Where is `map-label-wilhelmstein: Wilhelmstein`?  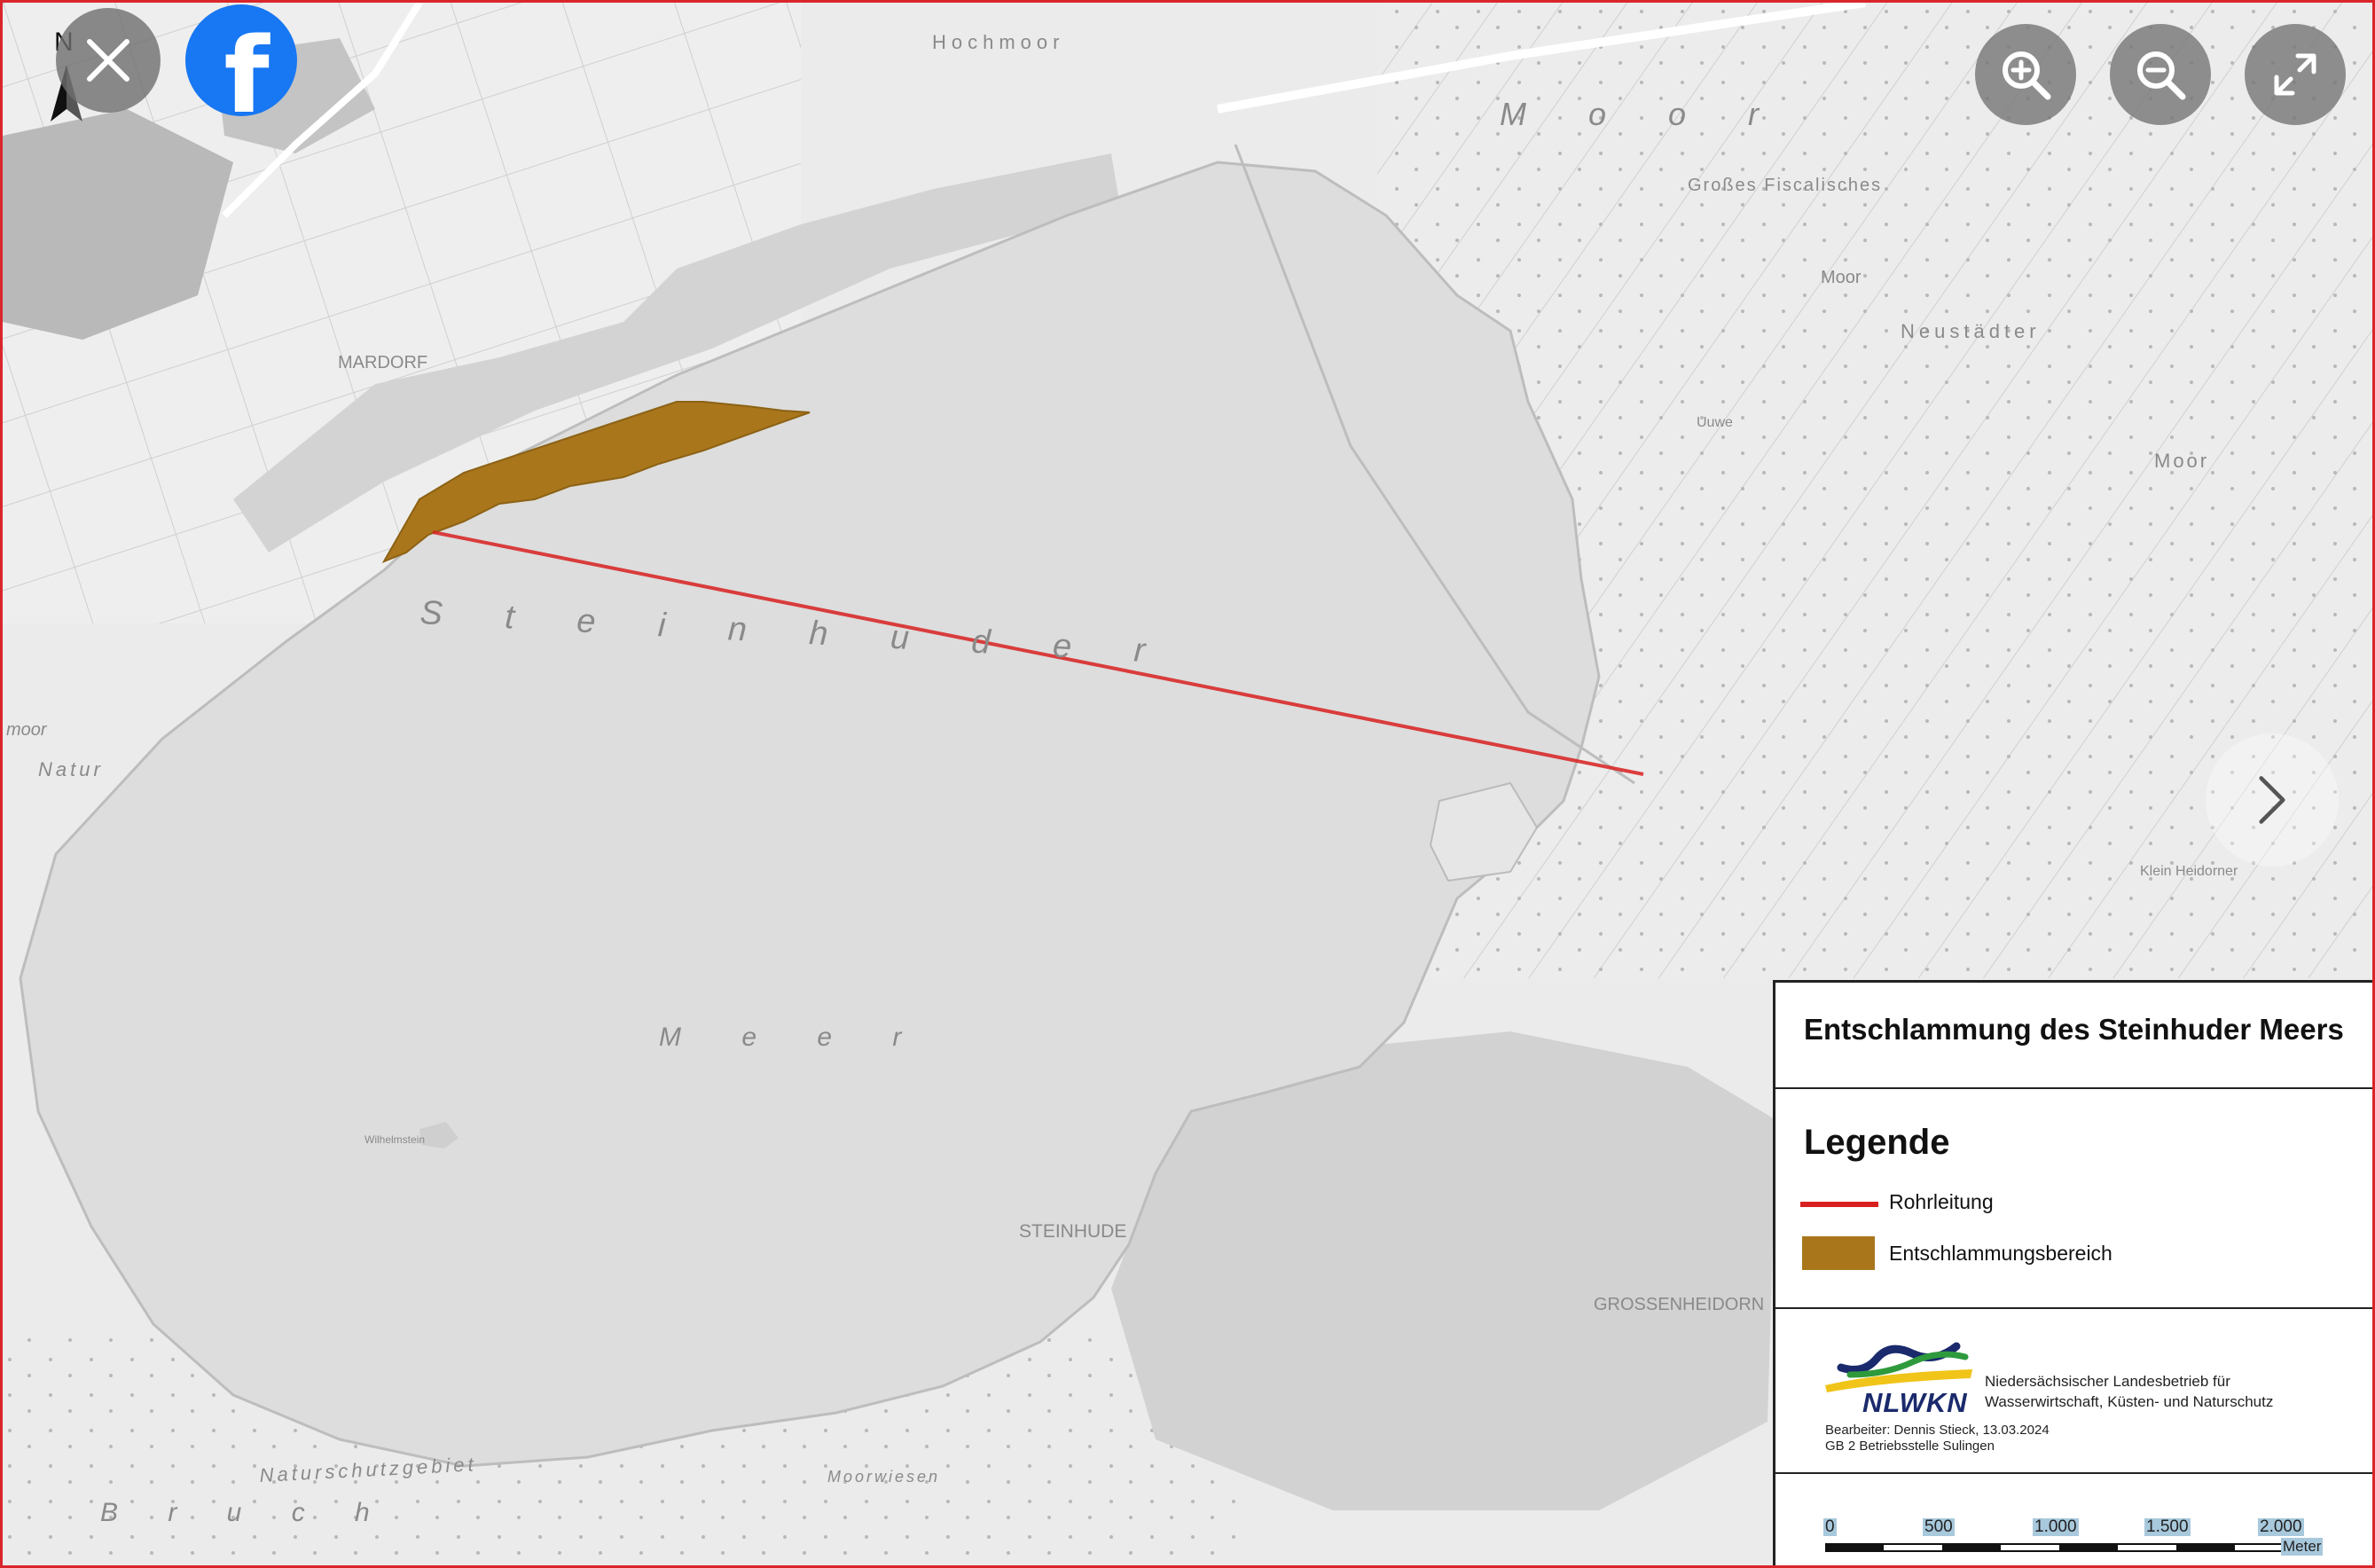 map-label-wilhelmstein: Wilhelmstein is located at coordinates (394, 1139).